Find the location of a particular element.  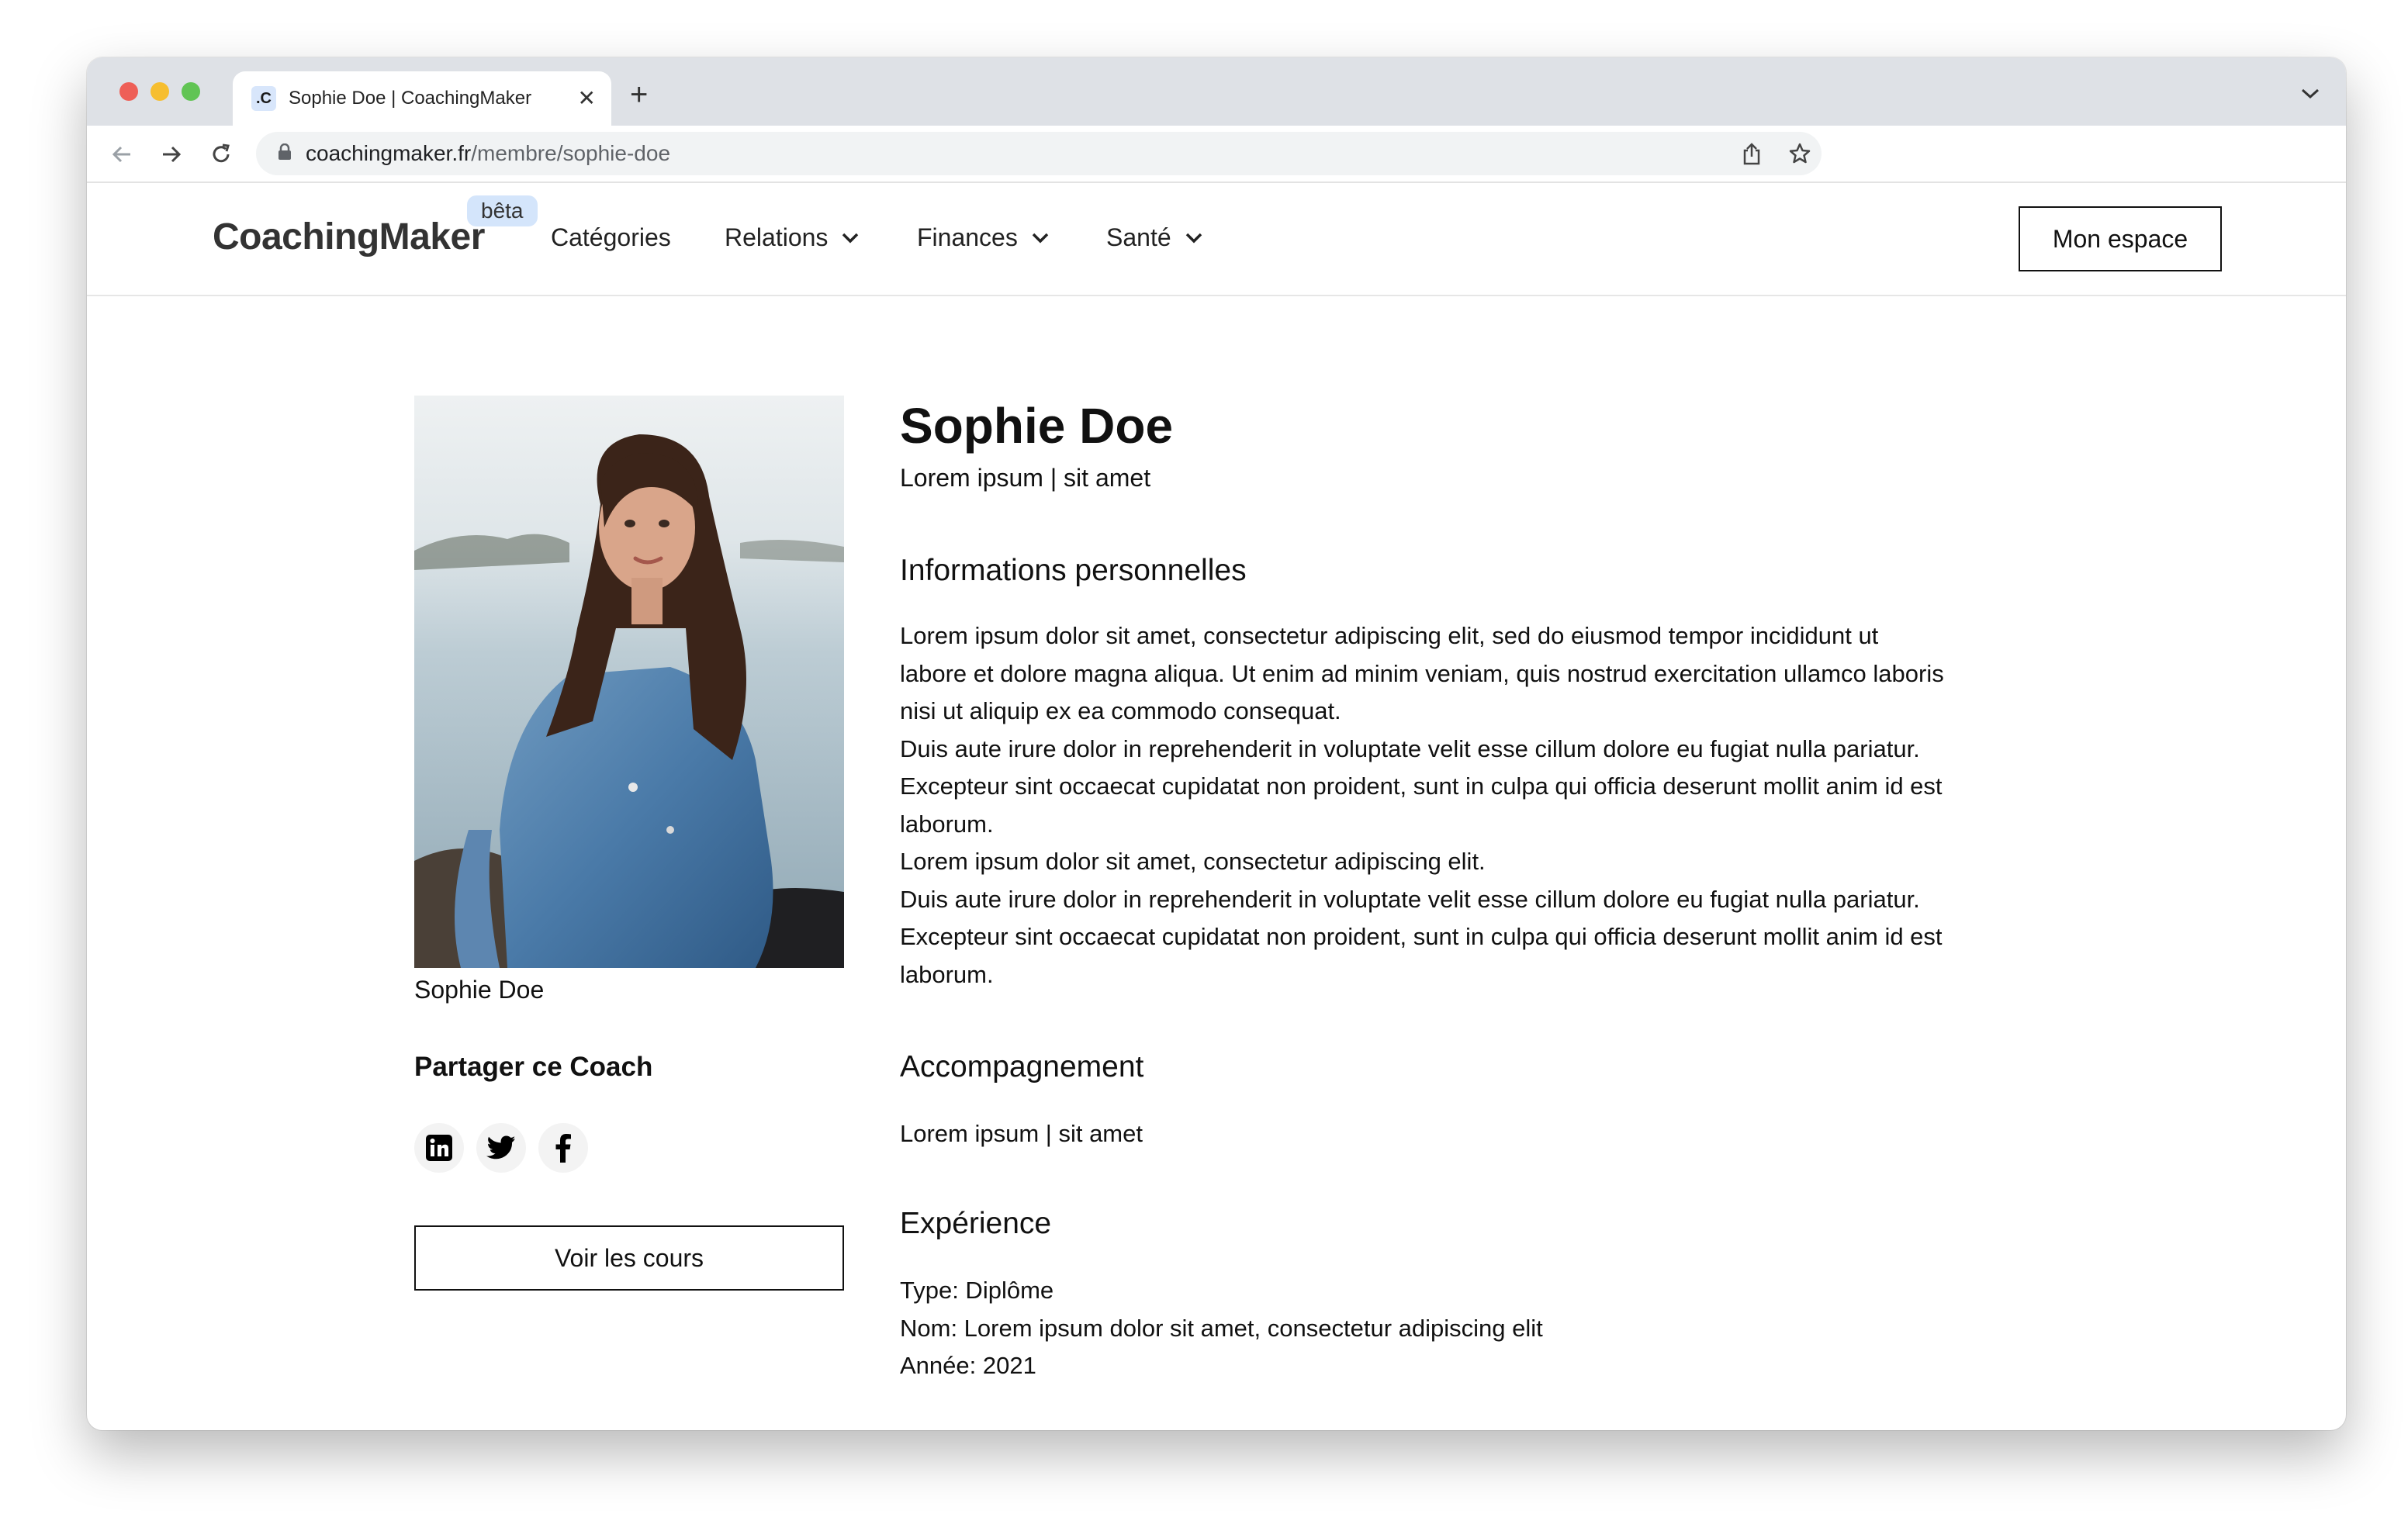

tab-search-chevron-icon is located at coordinates (2310, 95).